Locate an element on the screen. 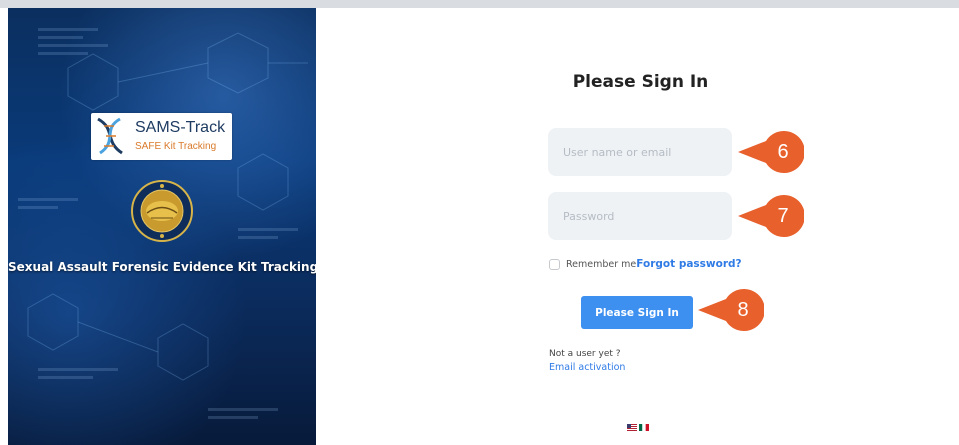 The width and height of the screenshot is (959, 445). logo-subtitle: SAFE Kit Tracking is located at coordinates (176, 146).